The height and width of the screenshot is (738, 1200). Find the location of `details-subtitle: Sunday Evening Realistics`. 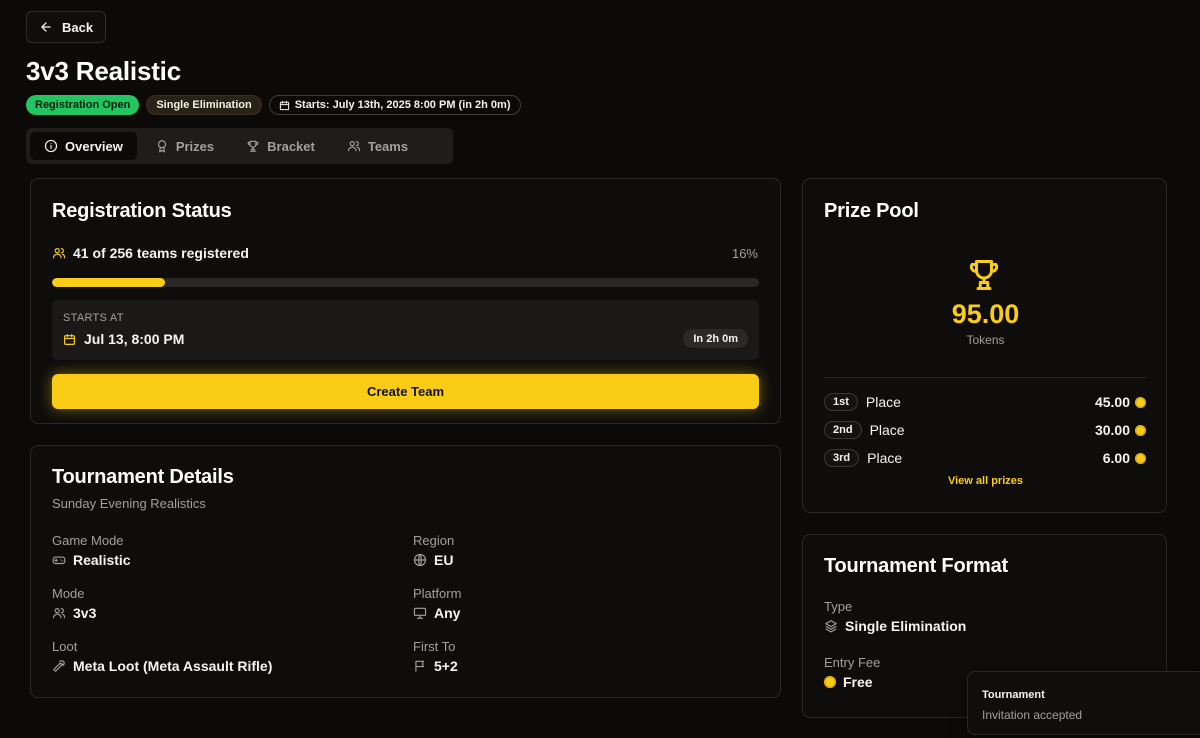

details-subtitle: Sunday Evening Realistics is located at coordinates (129, 503).